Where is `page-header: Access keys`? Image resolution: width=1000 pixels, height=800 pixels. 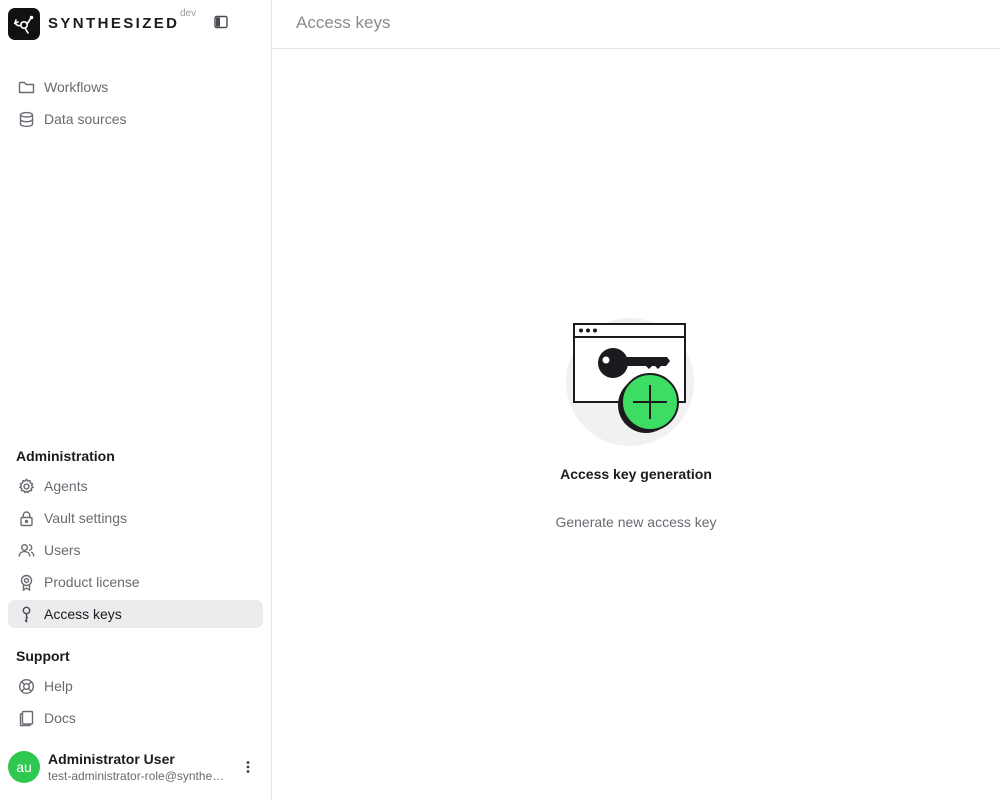 page-header: Access keys is located at coordinates (636, 24).